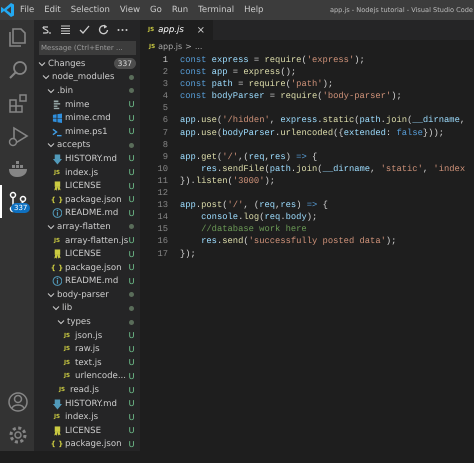 The width and height of the screenshot is (474, 463). Describe the element at coordinates (333, 168) in the screenshot. I see `code-line: res.sendFile(path.join(__dirname, 'static', 'index` at that location.